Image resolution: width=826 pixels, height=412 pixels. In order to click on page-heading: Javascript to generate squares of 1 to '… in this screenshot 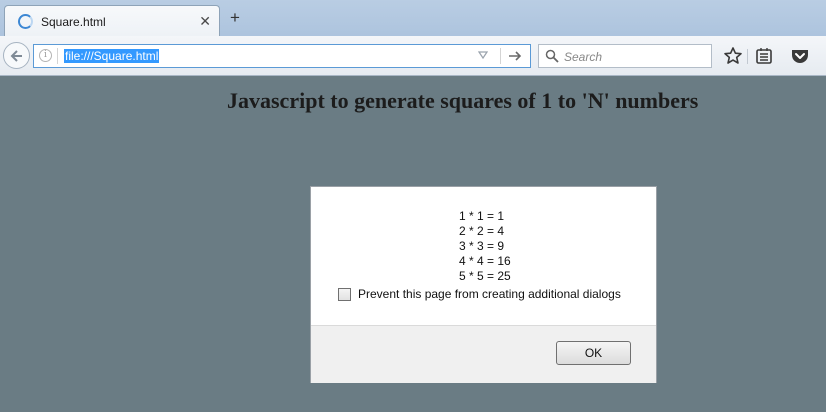, I will do `click(463, 100)`.